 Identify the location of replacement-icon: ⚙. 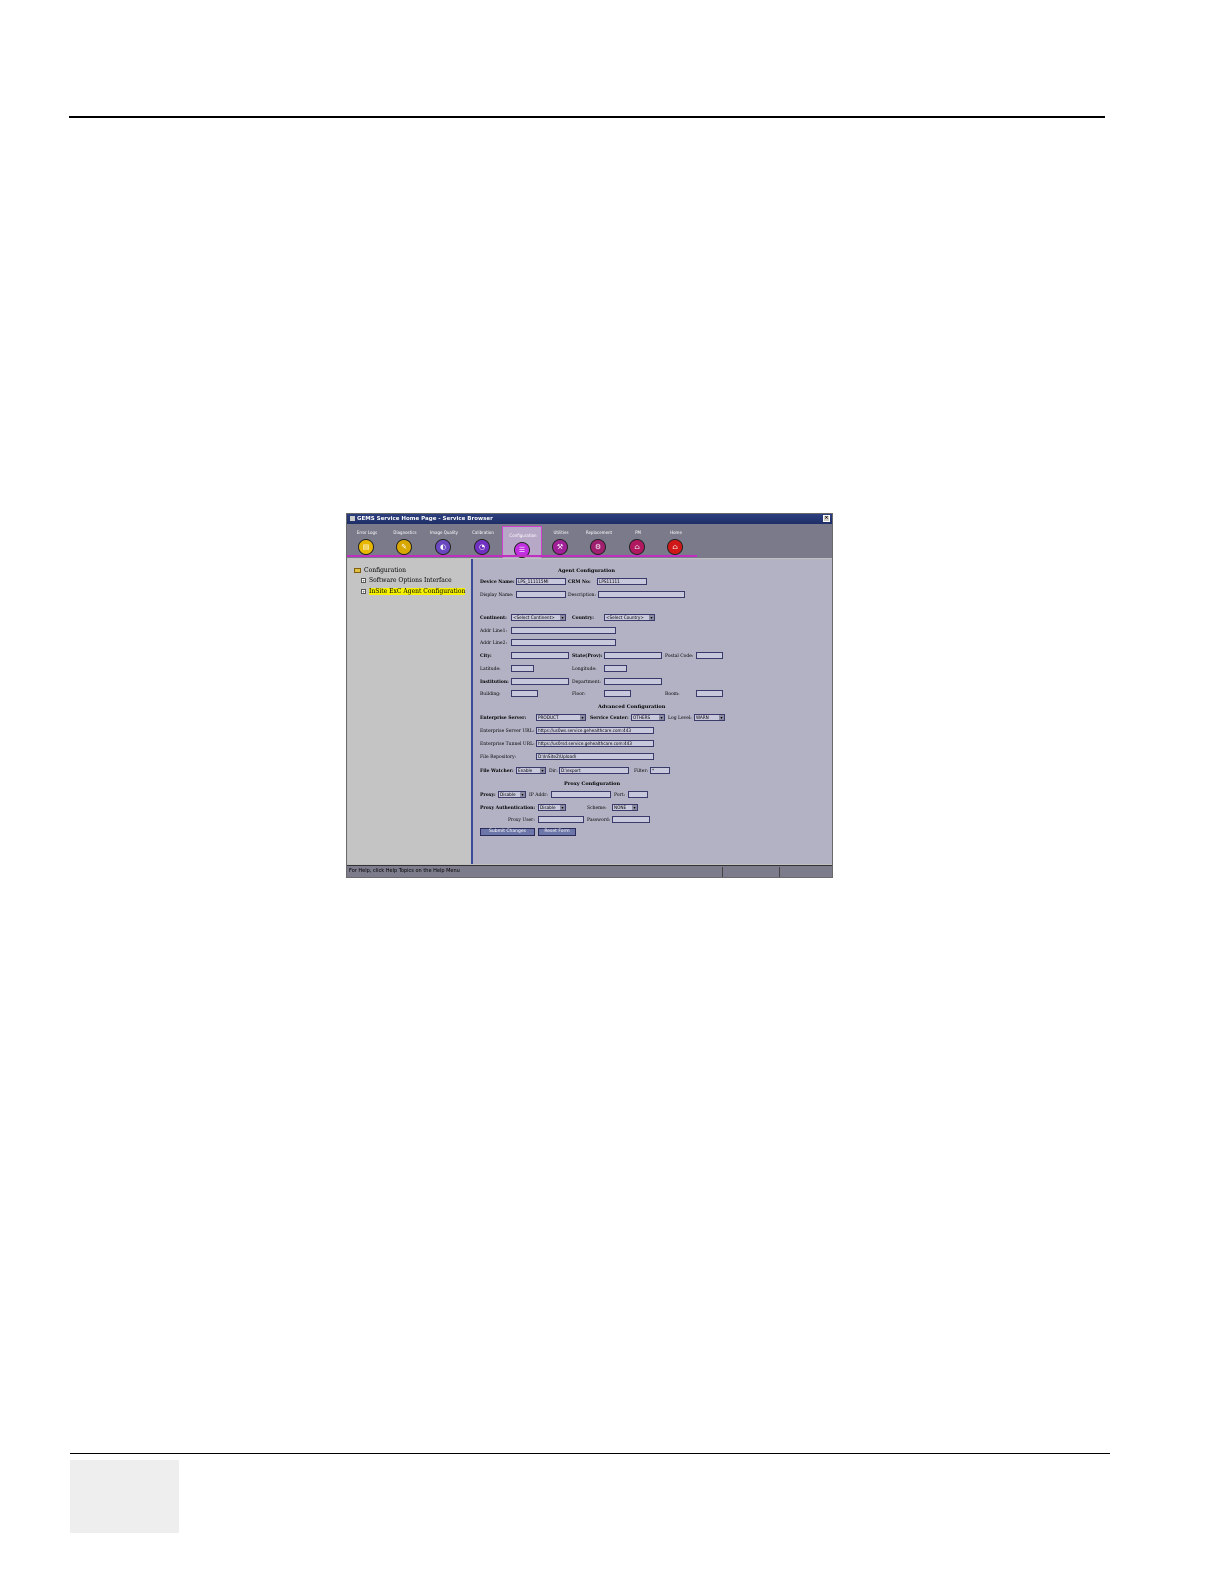
(598, 547).